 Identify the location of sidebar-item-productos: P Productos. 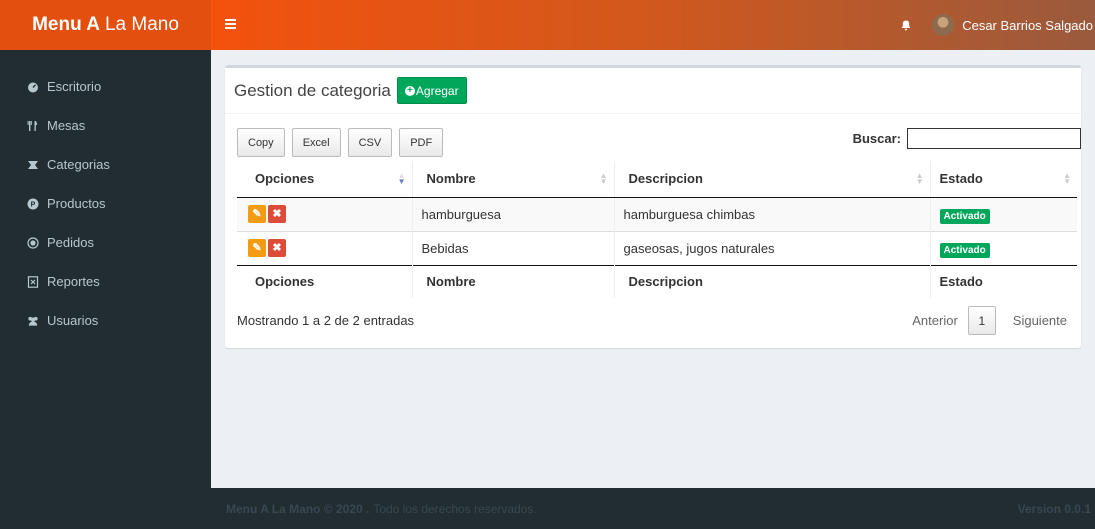
(105, 203).